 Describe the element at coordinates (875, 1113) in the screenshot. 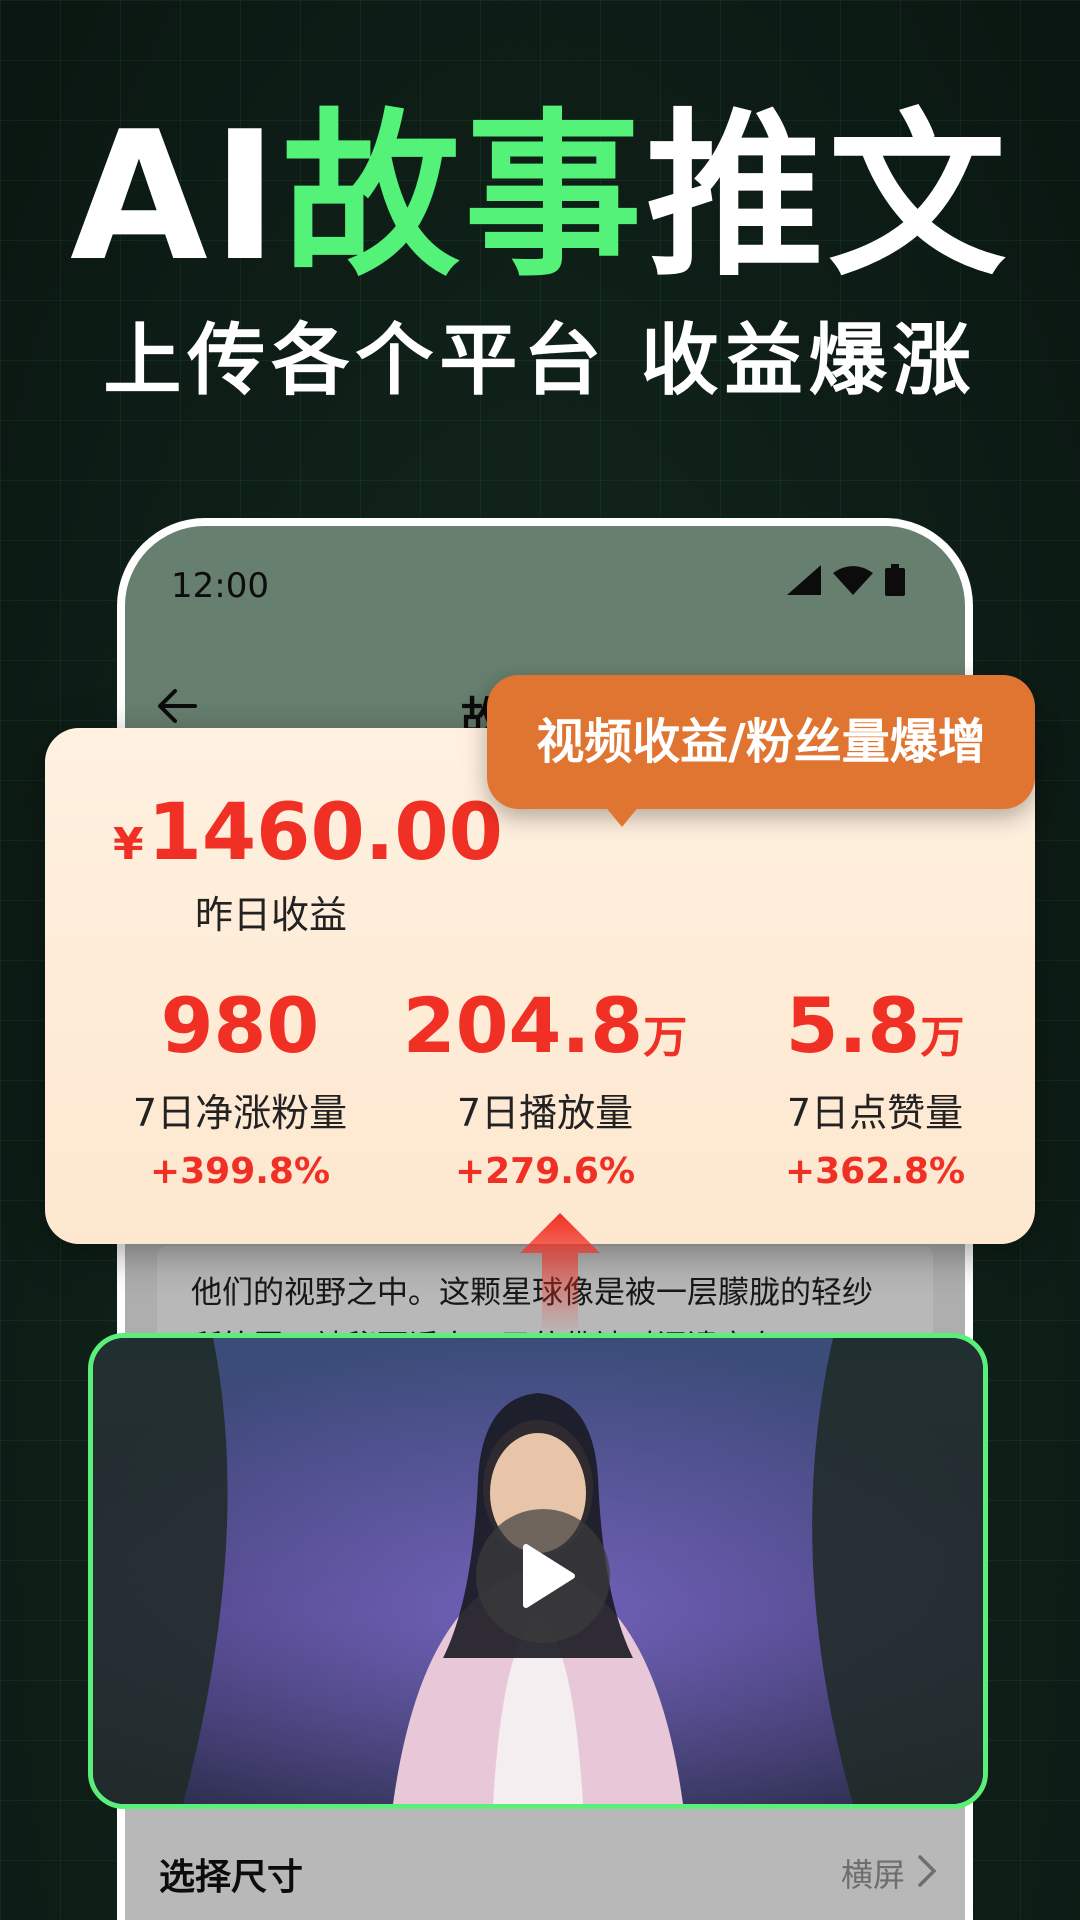

I see `stat-label: 7日点赞量` at that location.